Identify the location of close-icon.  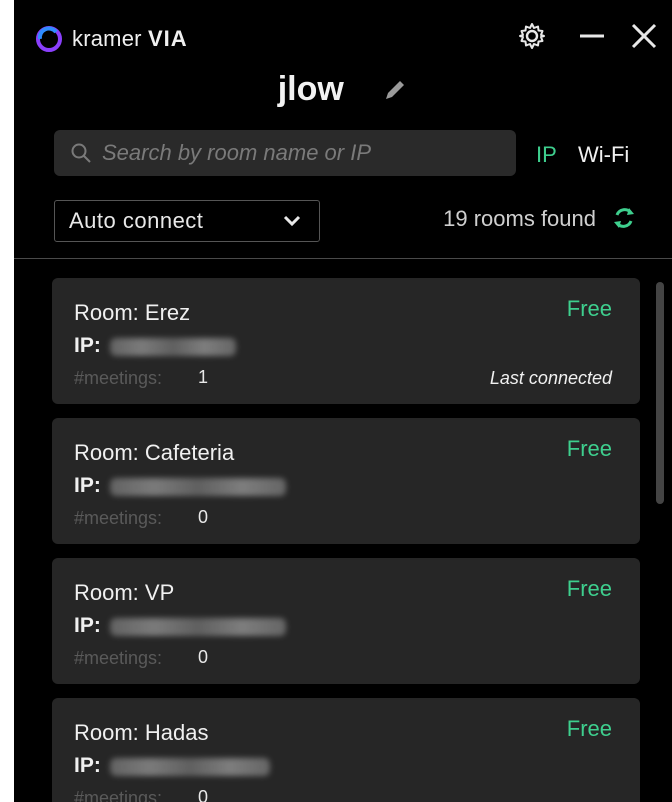
(644, 36).